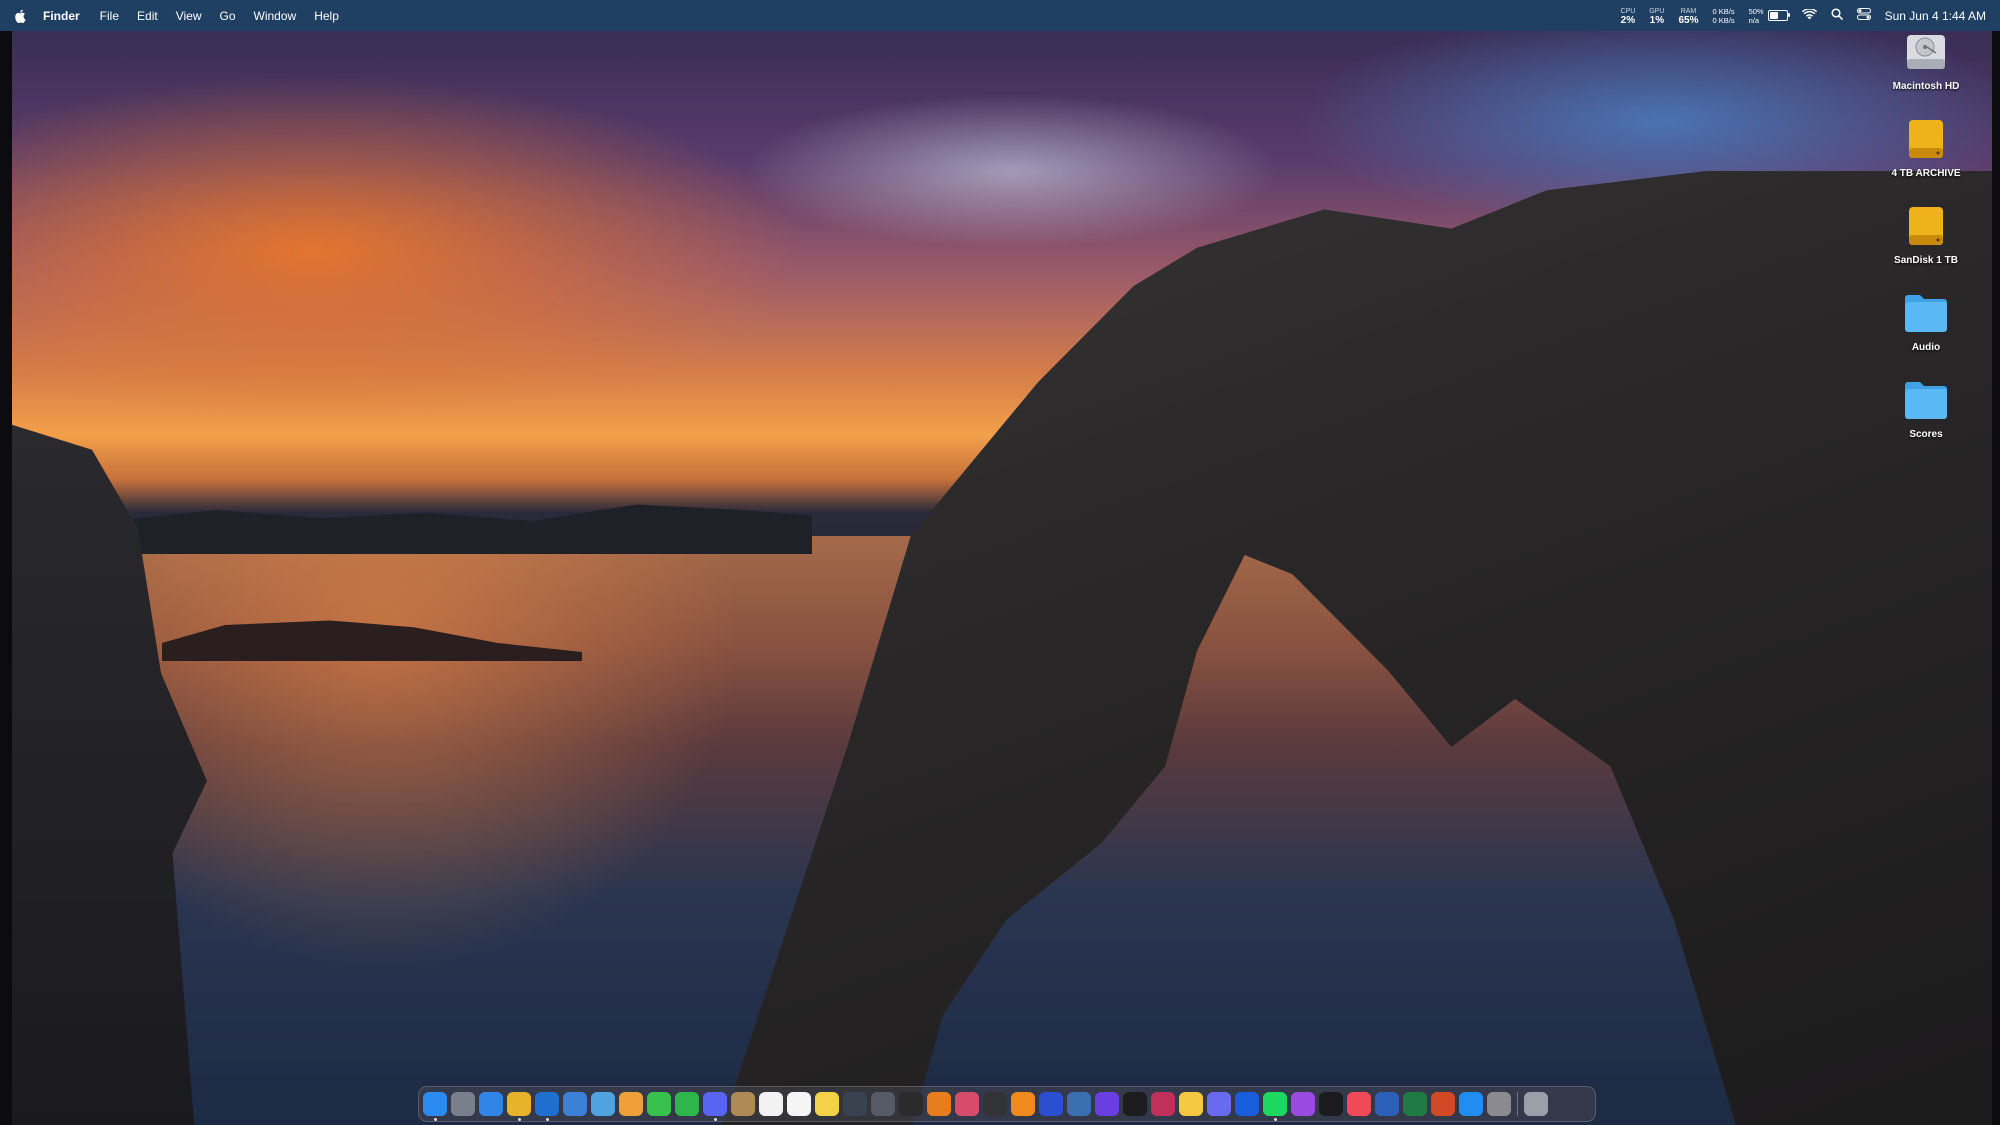 Image resolution: width=2000 pixels, height=1125 pixels. Describe the element at coordinates (109, 16) in the screenshot. I see `menu-file: File` at that location.